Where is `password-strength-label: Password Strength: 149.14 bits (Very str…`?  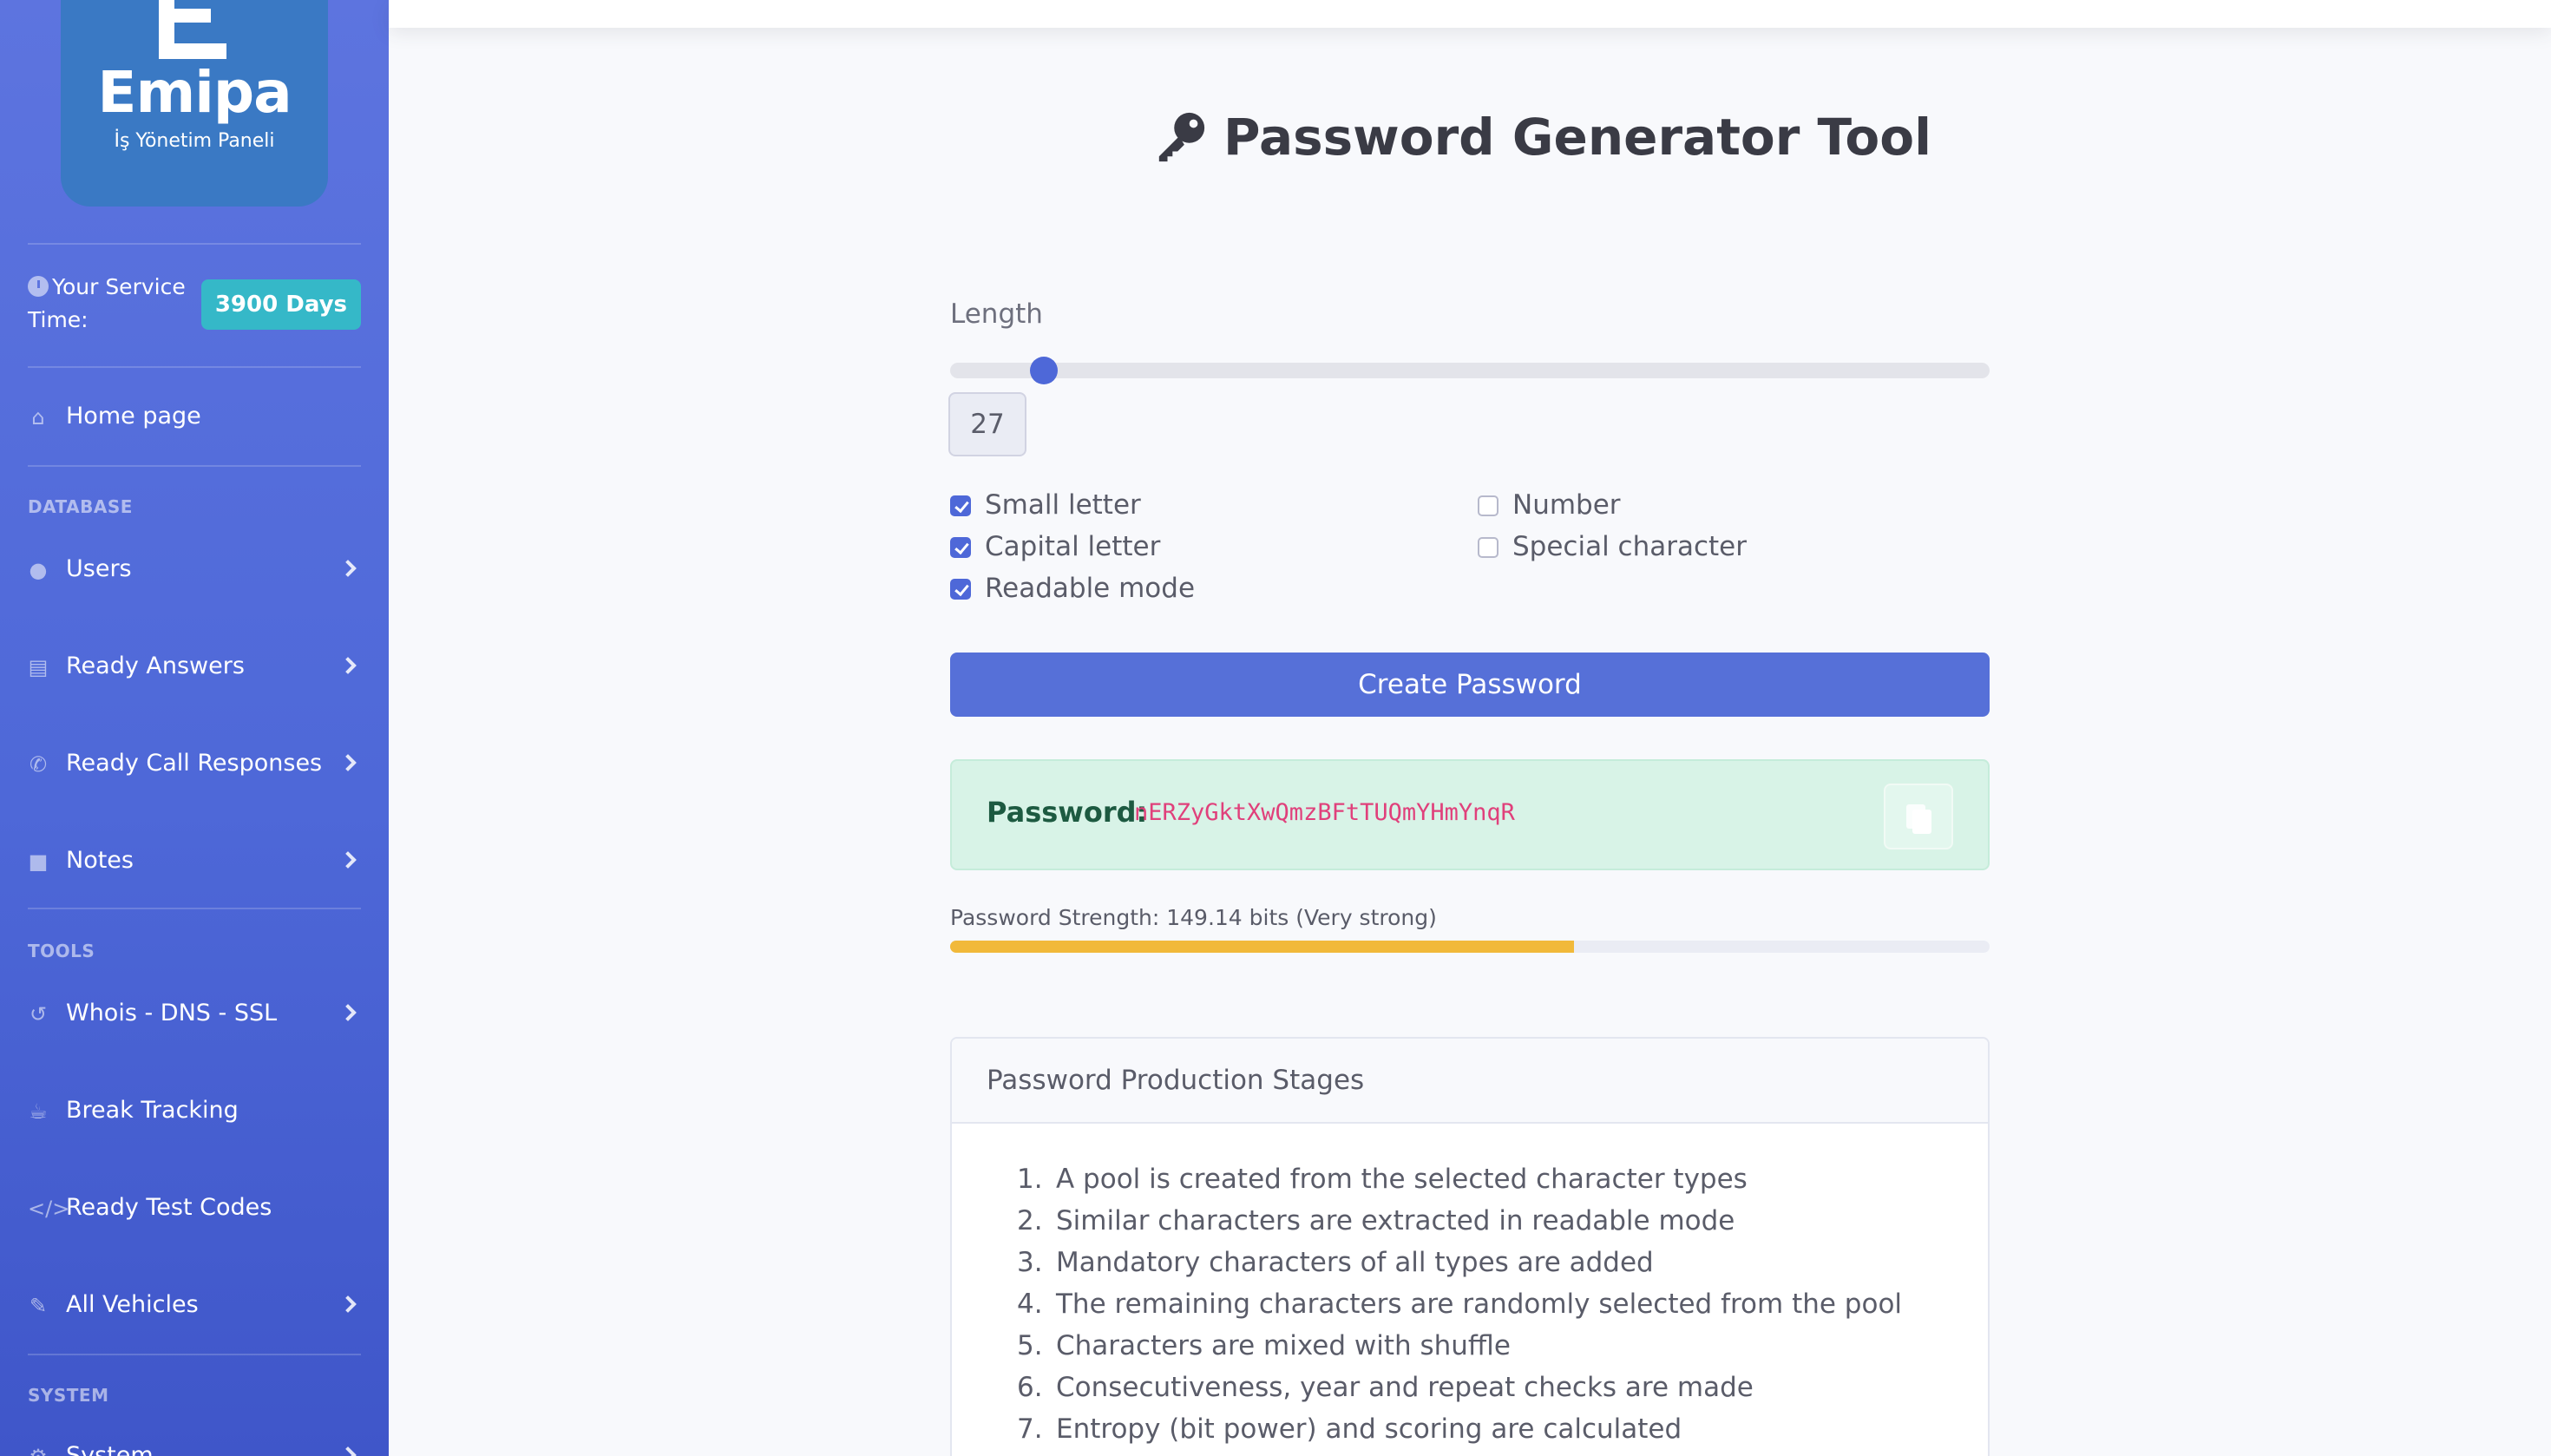
password-strength-label: Password Strength: 149.14 bits (Very str… is located at coordinates (1193, 917).